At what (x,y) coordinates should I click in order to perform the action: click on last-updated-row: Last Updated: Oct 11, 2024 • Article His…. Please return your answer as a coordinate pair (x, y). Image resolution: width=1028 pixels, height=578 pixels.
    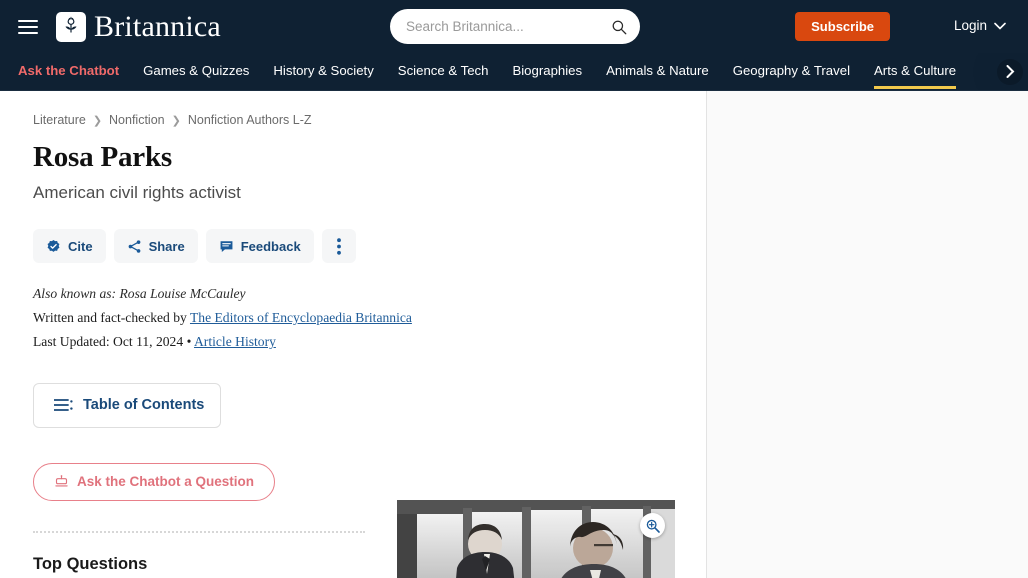
    Looking at the image, I should click on (369, 342).